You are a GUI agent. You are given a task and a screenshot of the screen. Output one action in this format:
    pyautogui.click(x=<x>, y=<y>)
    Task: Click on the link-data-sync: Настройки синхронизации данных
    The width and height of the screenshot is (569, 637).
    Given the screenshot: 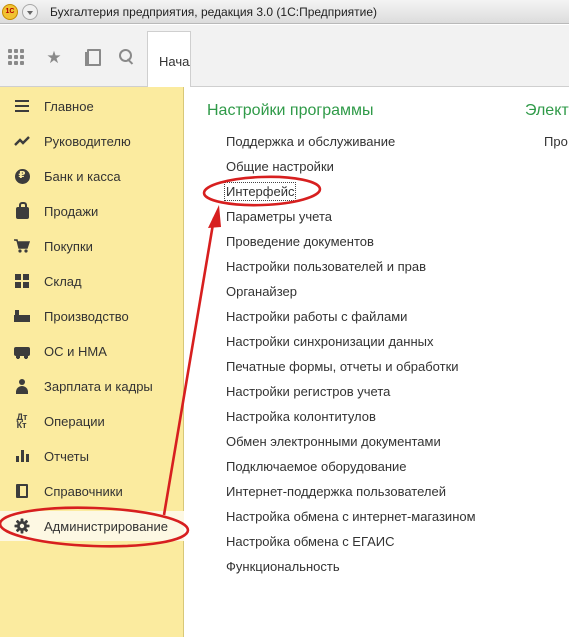 What is the action you would take?
    pyautogui.click(x=330, y=341)
    